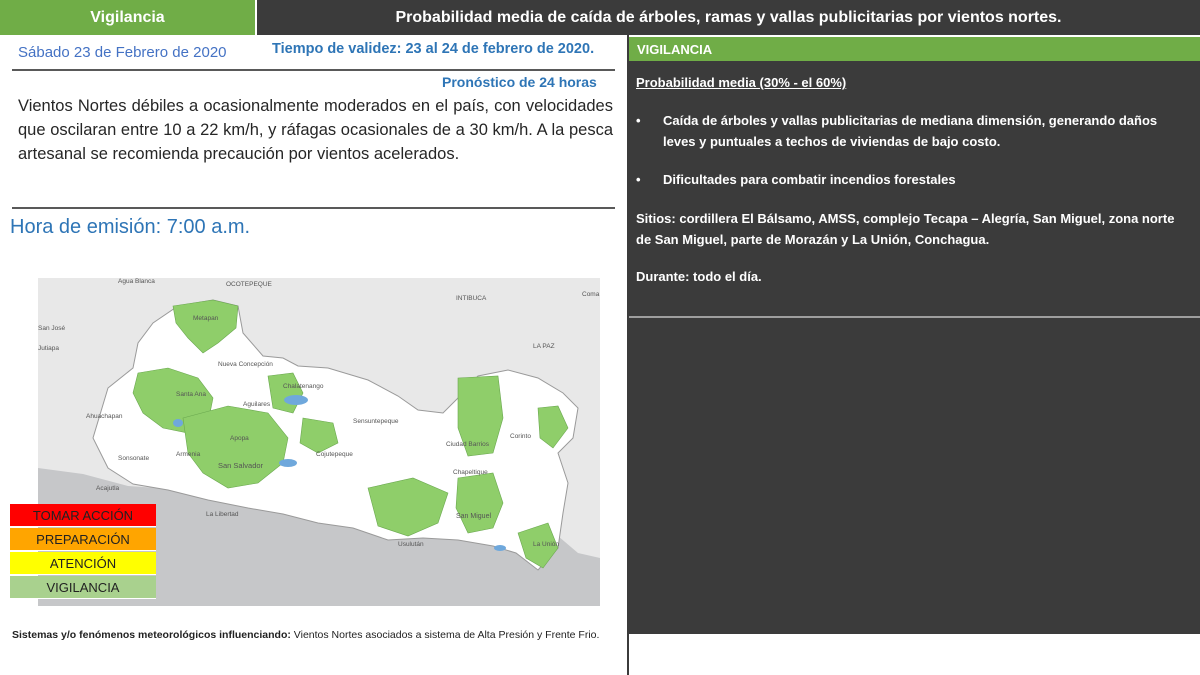 The image size is (1200, 675). What do you see at coordinates (500, 548) in the screenshot?
I see `lake-olomega` at bounding box center [500, 548].